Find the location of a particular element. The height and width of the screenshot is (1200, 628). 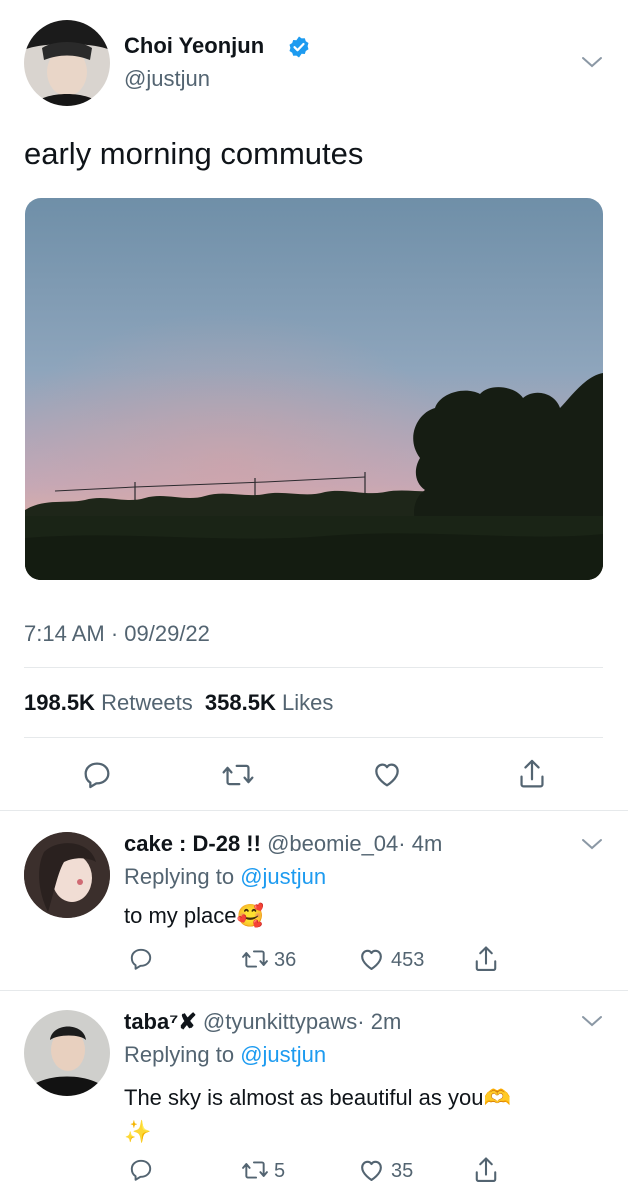

reply-header: cake : D-28 !! @beomie_04· 4m is located at coordinates (283, 844).